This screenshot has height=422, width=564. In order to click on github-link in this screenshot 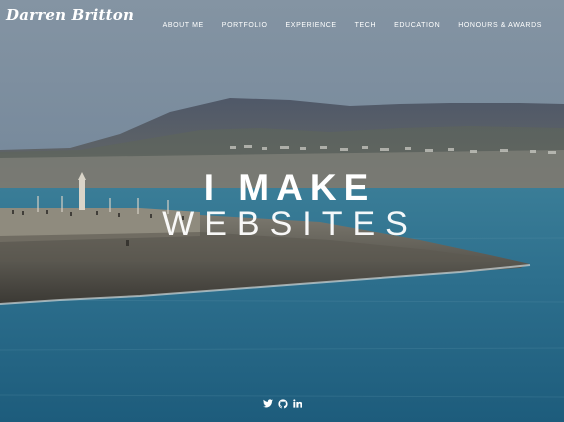, I will do `click(282, 403)`.